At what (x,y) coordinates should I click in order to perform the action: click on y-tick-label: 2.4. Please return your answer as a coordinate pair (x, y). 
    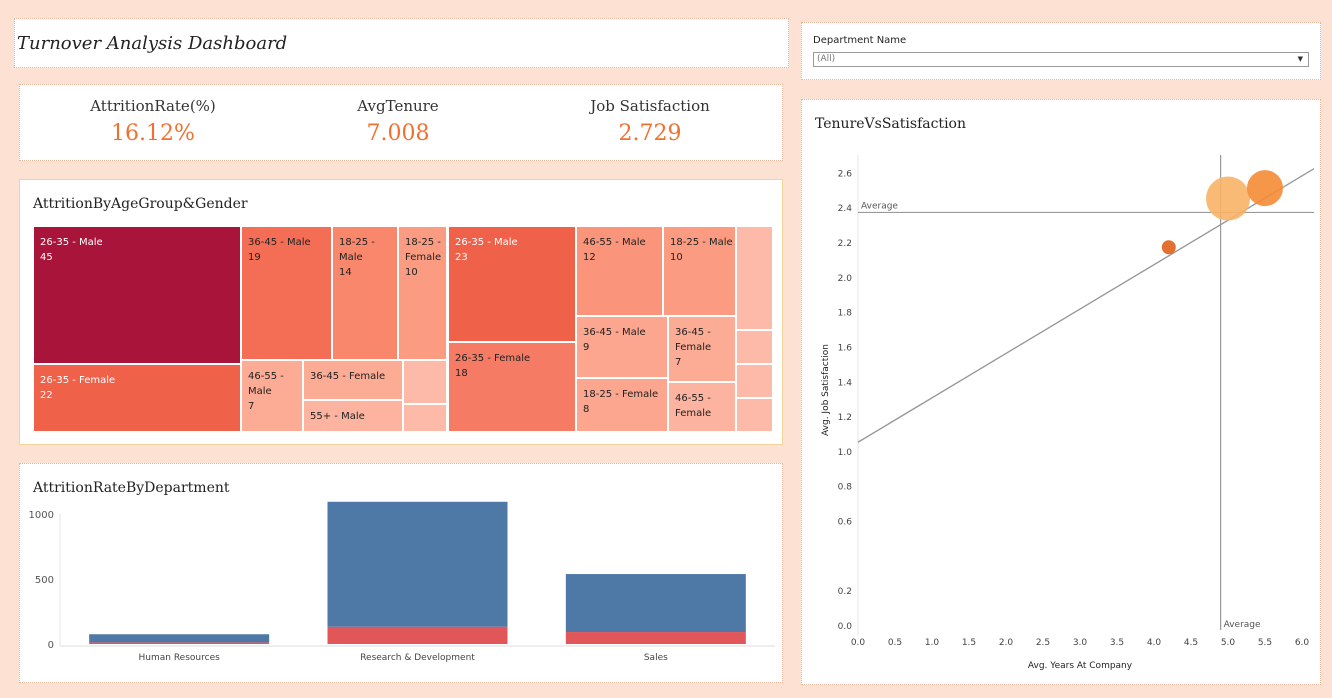
    Looking at the image, I should click on (845, 209).